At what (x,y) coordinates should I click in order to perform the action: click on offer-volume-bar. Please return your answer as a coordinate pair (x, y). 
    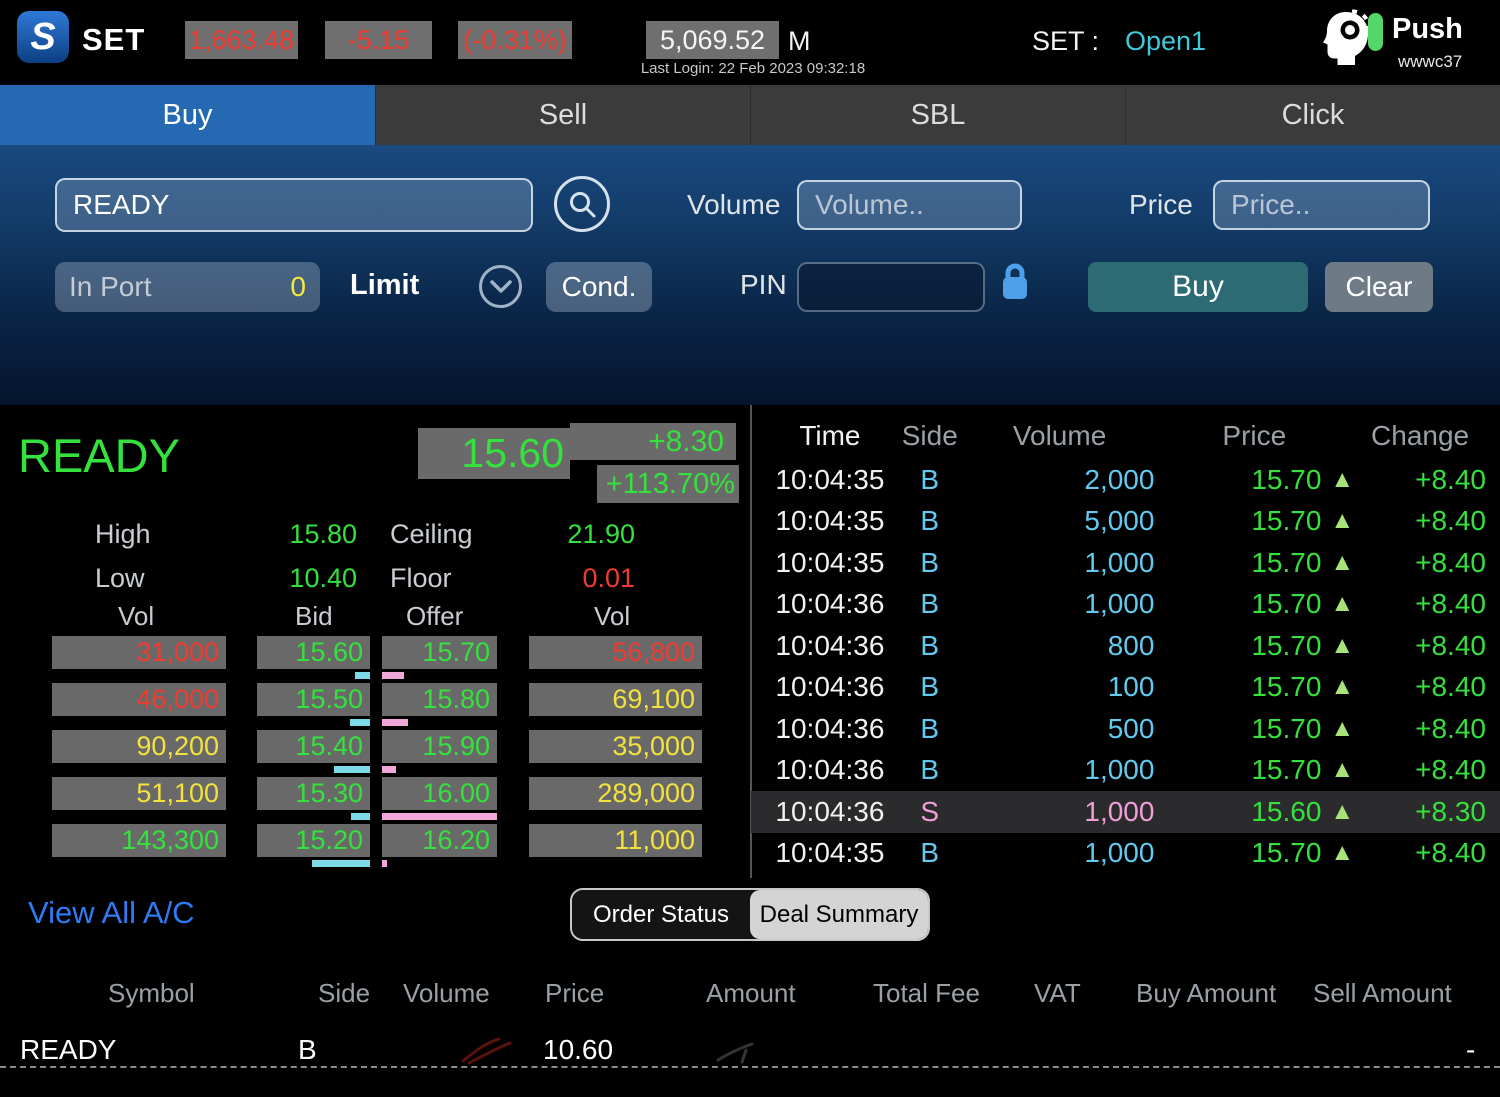
    Looking at the image, I should click on (393, 675).